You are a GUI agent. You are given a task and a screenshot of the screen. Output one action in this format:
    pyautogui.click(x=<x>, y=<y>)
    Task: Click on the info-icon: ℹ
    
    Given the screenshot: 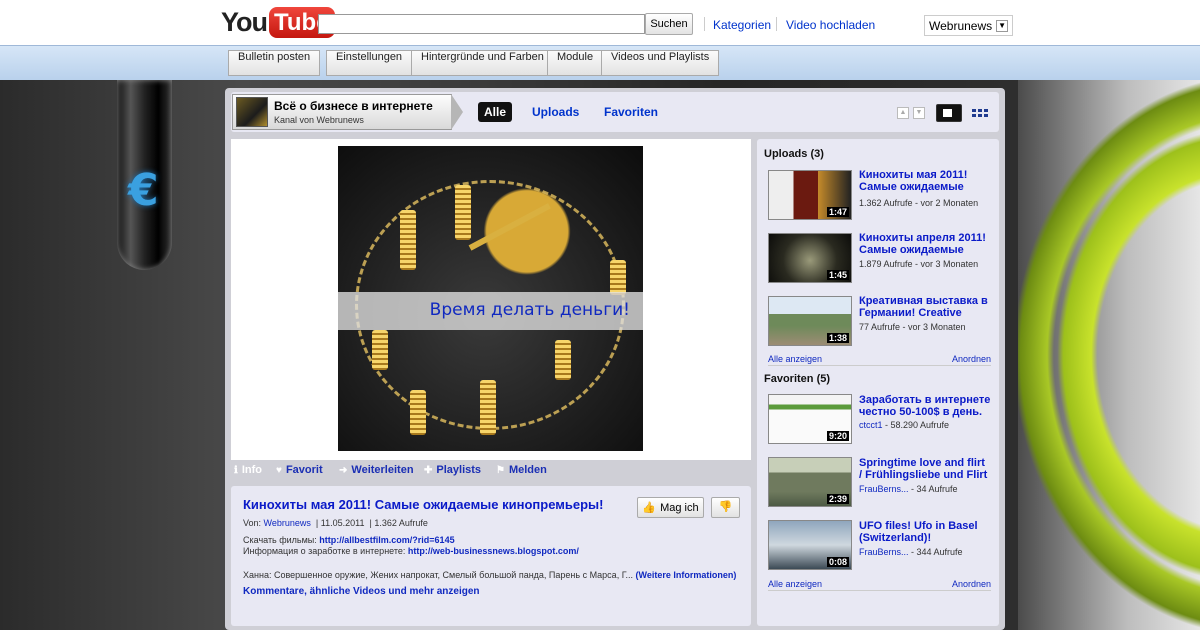 What is the action you would take?
    pyautogui.click(x=236, y=470)
    